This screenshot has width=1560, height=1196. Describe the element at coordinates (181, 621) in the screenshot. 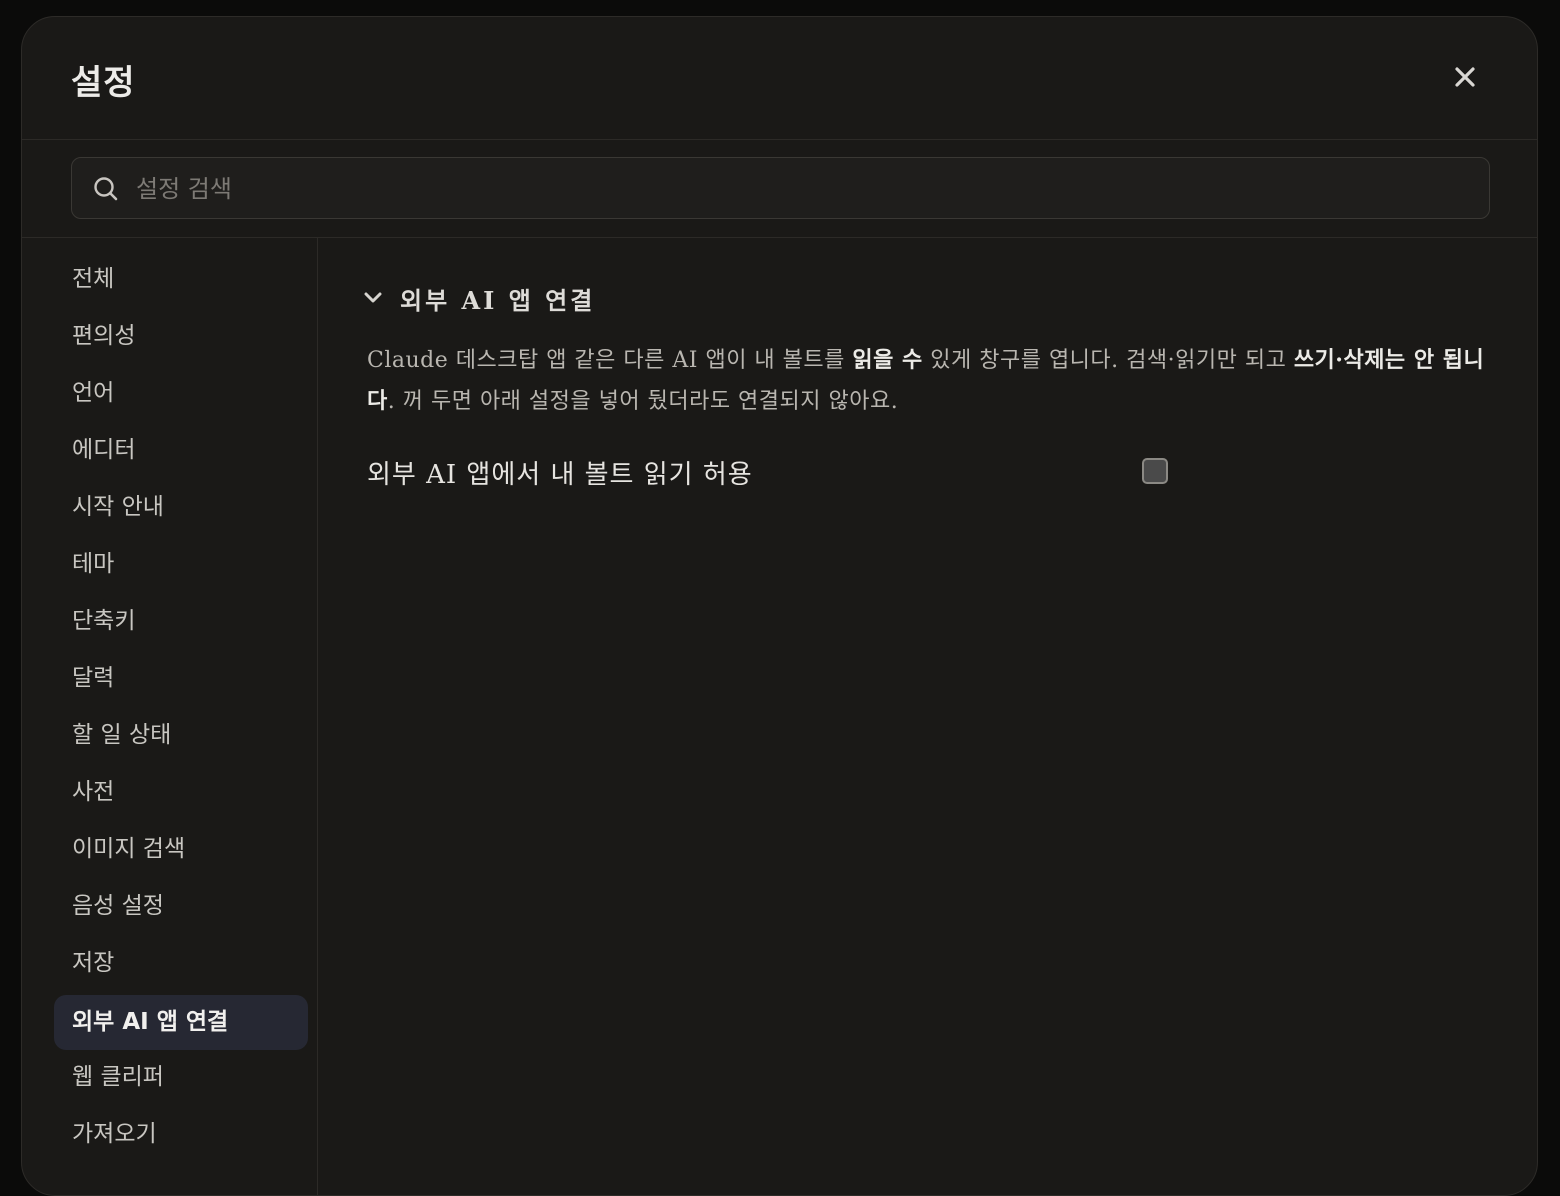

I see `sidebar-item-shortcuts: 단축키` at that location.